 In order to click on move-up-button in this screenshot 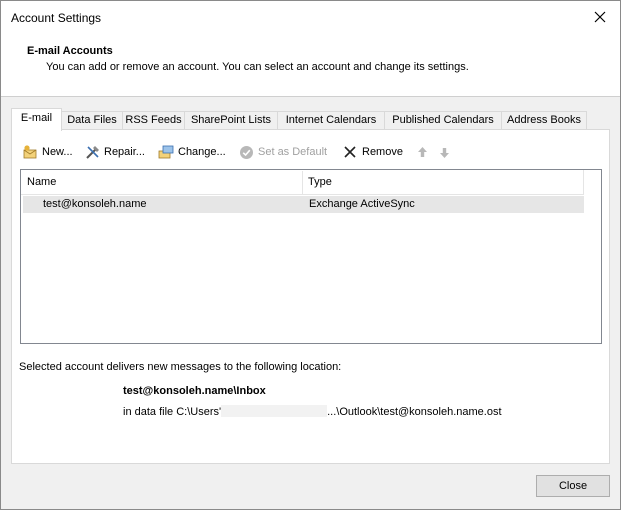, I will do `click(424, 152)`.